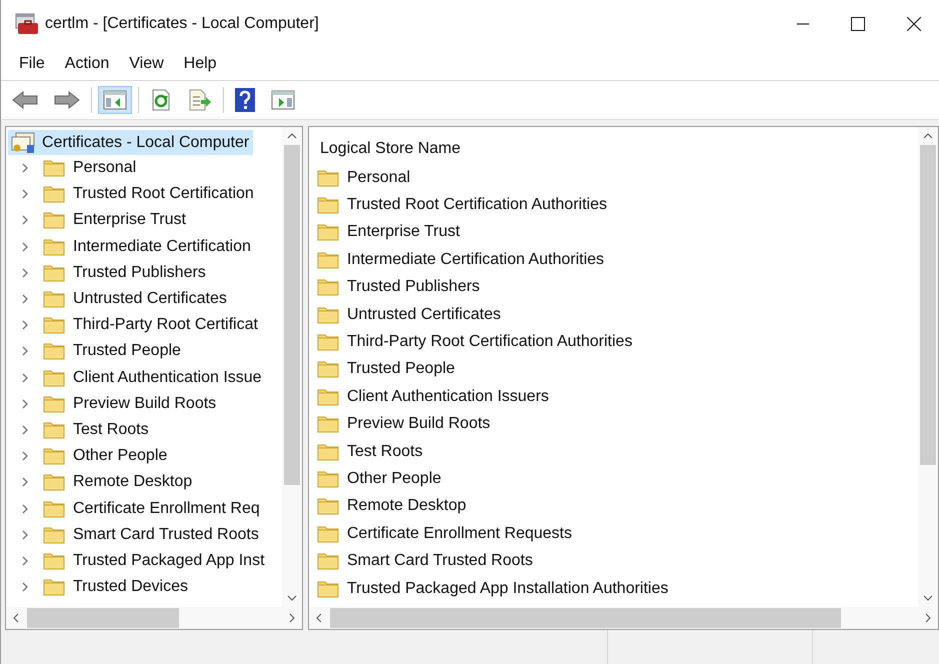 This screenshot has width=939, height=664. What do you see at coordinates (477, 205) in the screenshot?
I see `list-item: Trusted Root Certification Authorities` at bounding box center [477, 205].